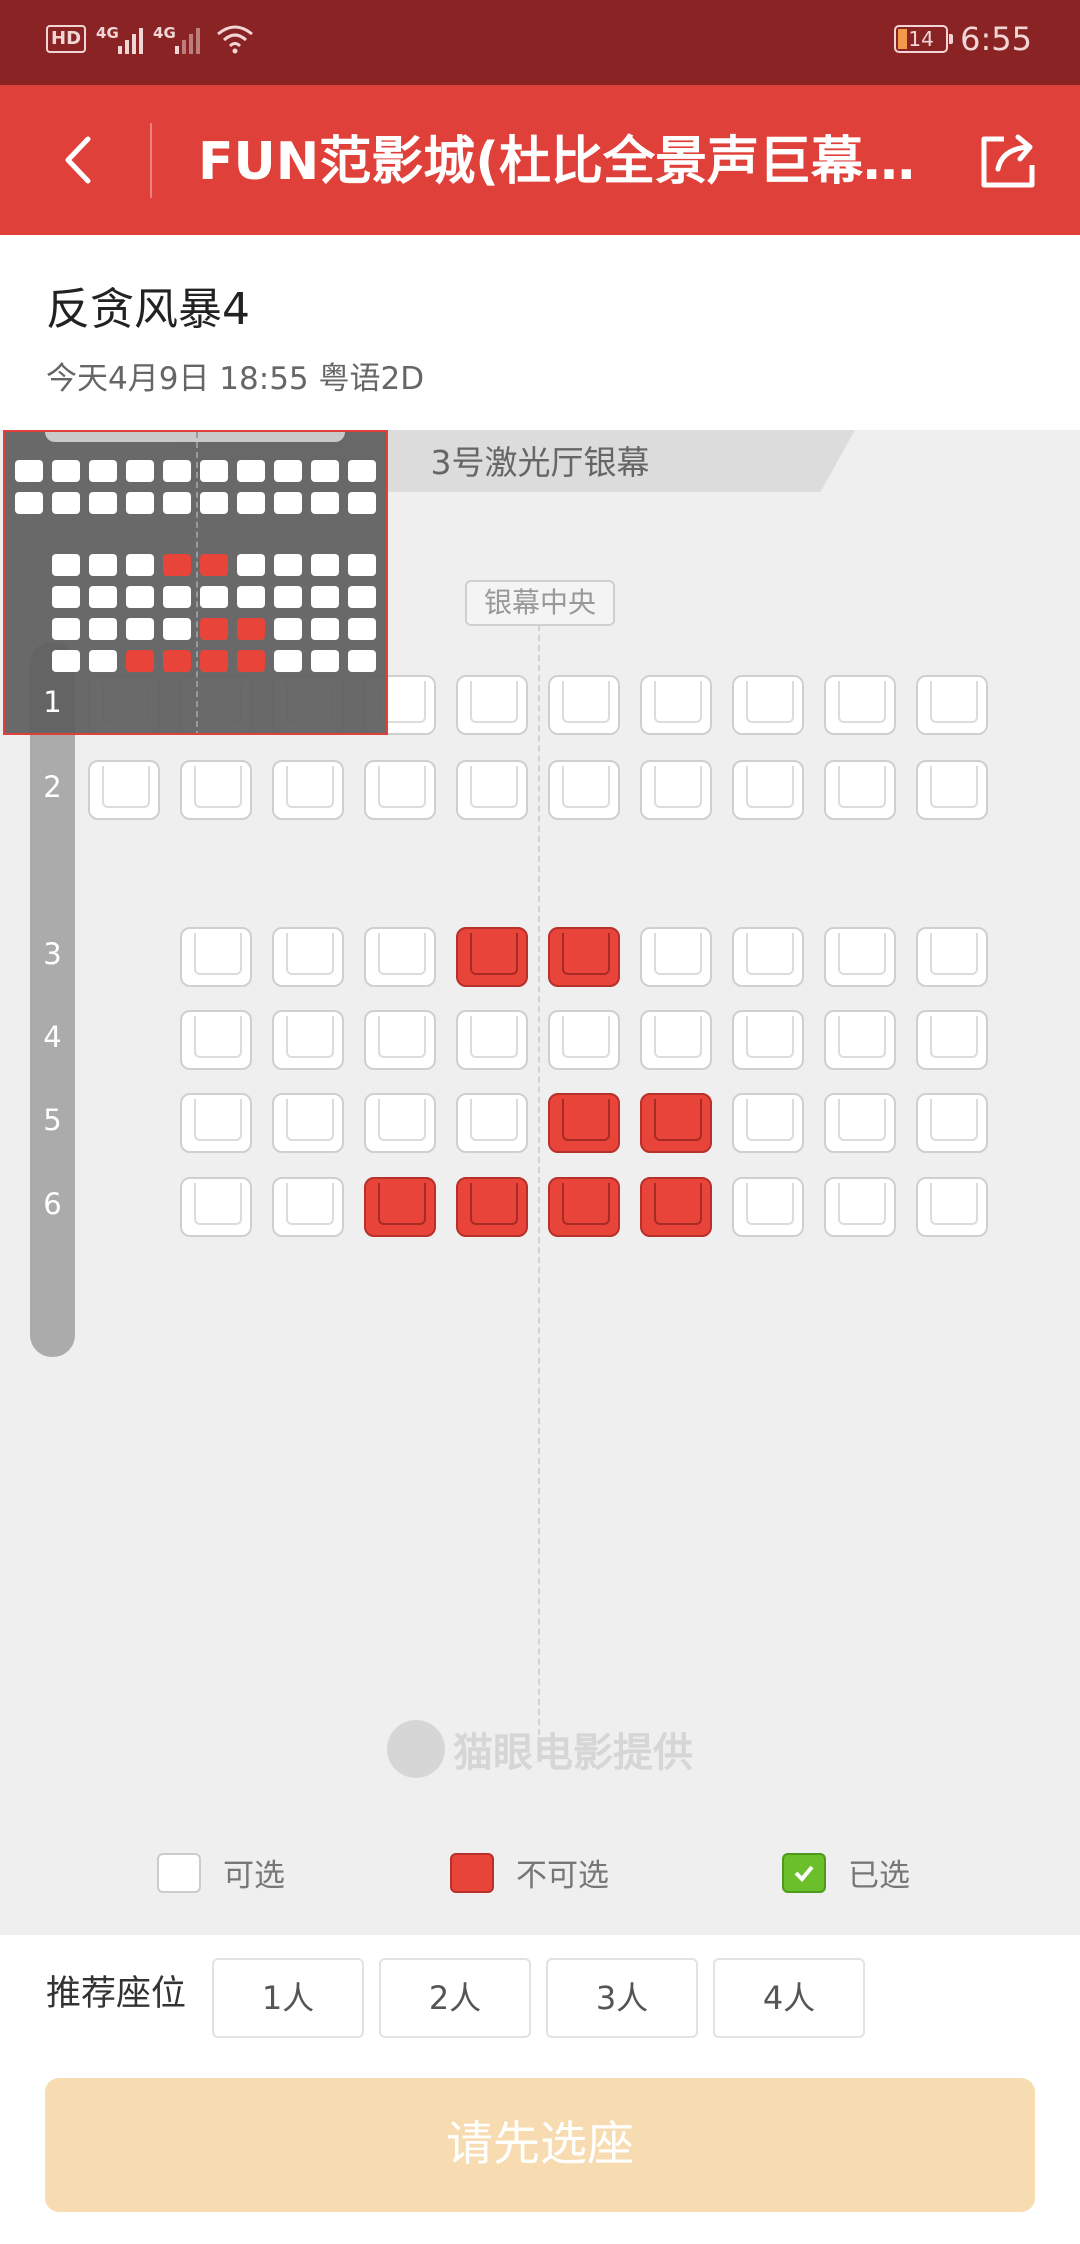  What do you see at coordinates (455, 1998) in the screenshot?
I see `recommend-2-button: 2人` at bounding box center [455, 1998].